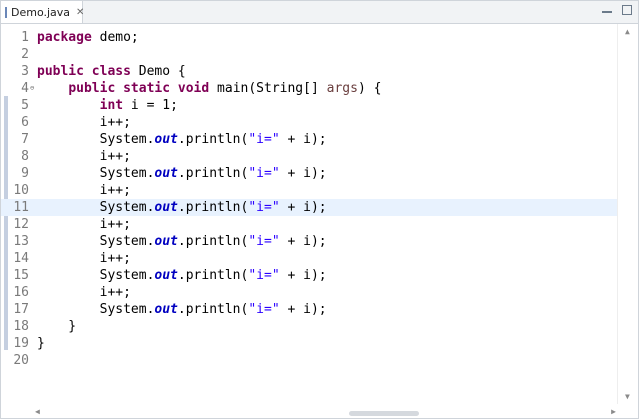 Image resolution: width=639 pixels, height=419 pixels. Describe the element at coordinates (309, 156) in the screenshot. I see `code-line: 8 i++;` at that location.